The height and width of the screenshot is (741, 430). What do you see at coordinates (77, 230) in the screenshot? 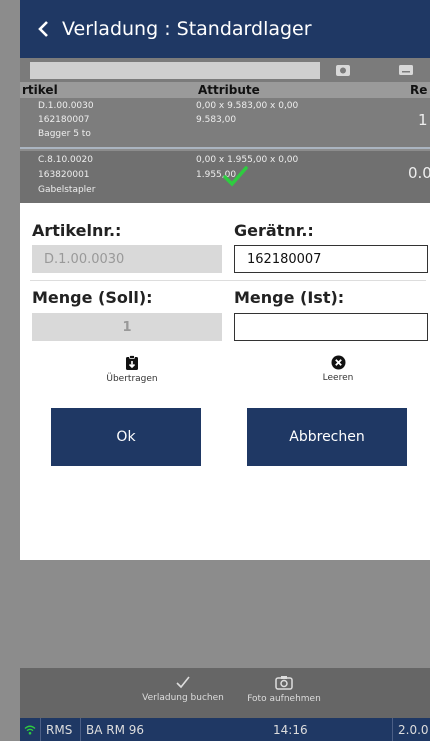
I see `artikelnr-label: Artikelnr.:` at bounding box center [77, 230].